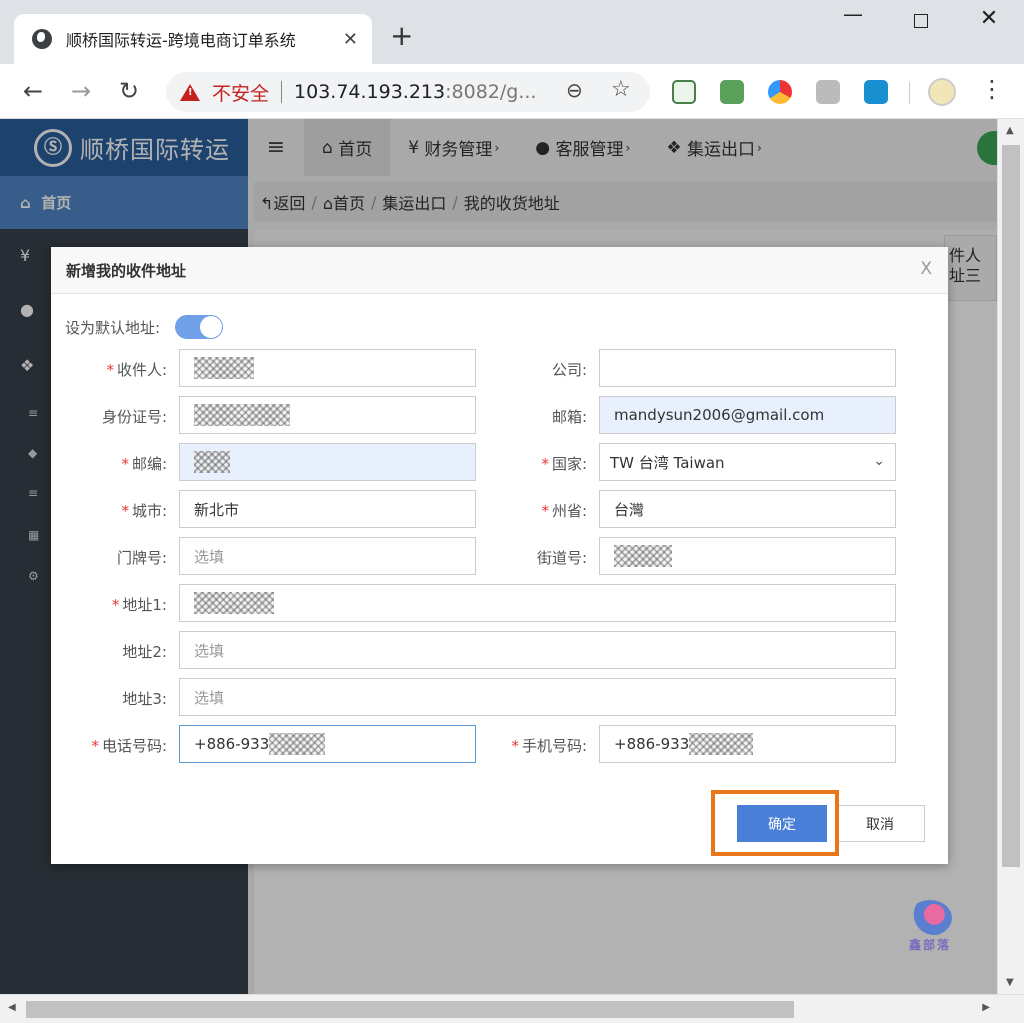 The image size is (1024, 1023). Describe the element at coordinates (569, 417) in the screenshot. I see `email-label: 邮箱:` at that location.